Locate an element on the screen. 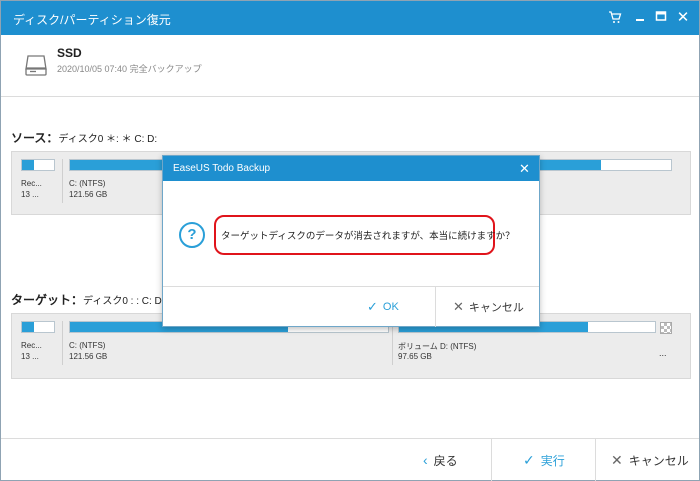  partition-name: ボリューム D: (NTFS) is located at coordinates (437, 346).